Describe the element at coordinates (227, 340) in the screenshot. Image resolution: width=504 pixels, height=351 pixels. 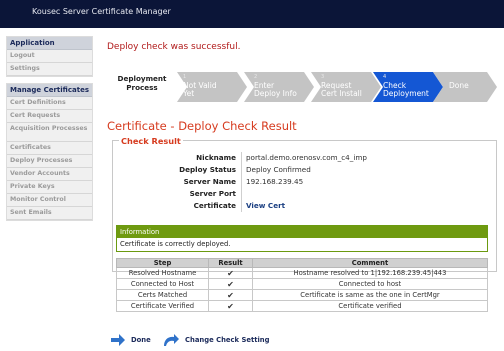
I see `change-check-setting-label: Change Check Setting` at that location.